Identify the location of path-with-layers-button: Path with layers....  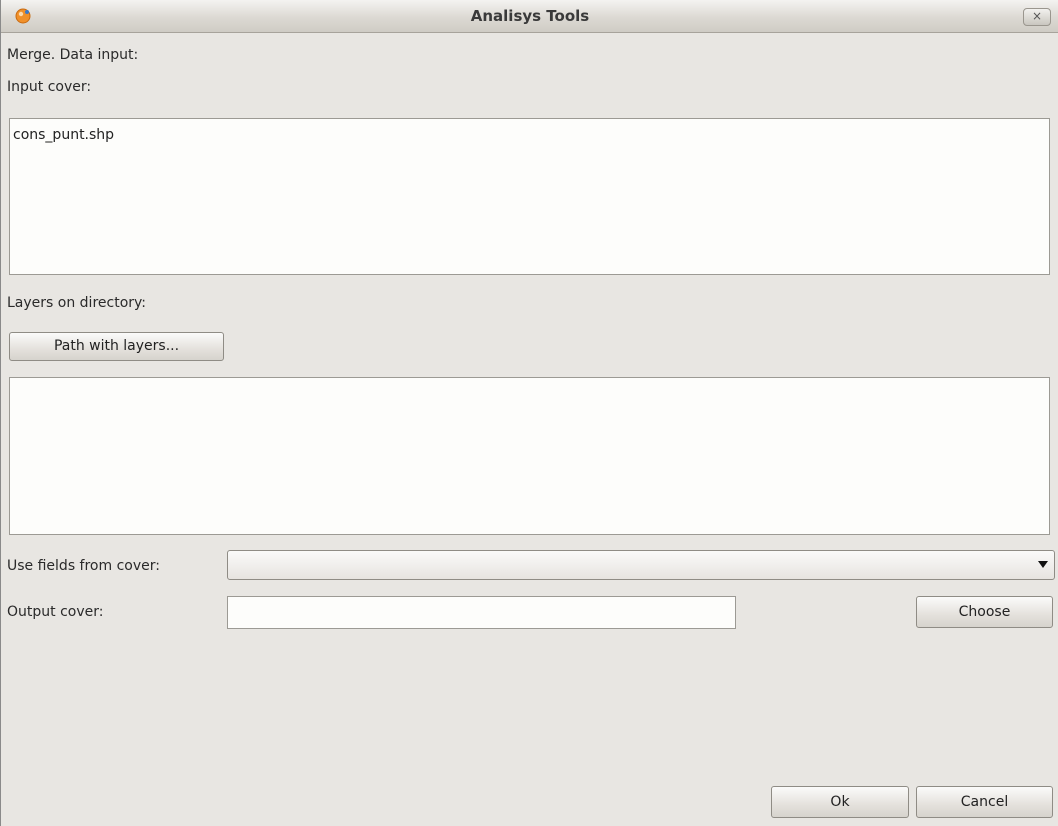
(116, 346).